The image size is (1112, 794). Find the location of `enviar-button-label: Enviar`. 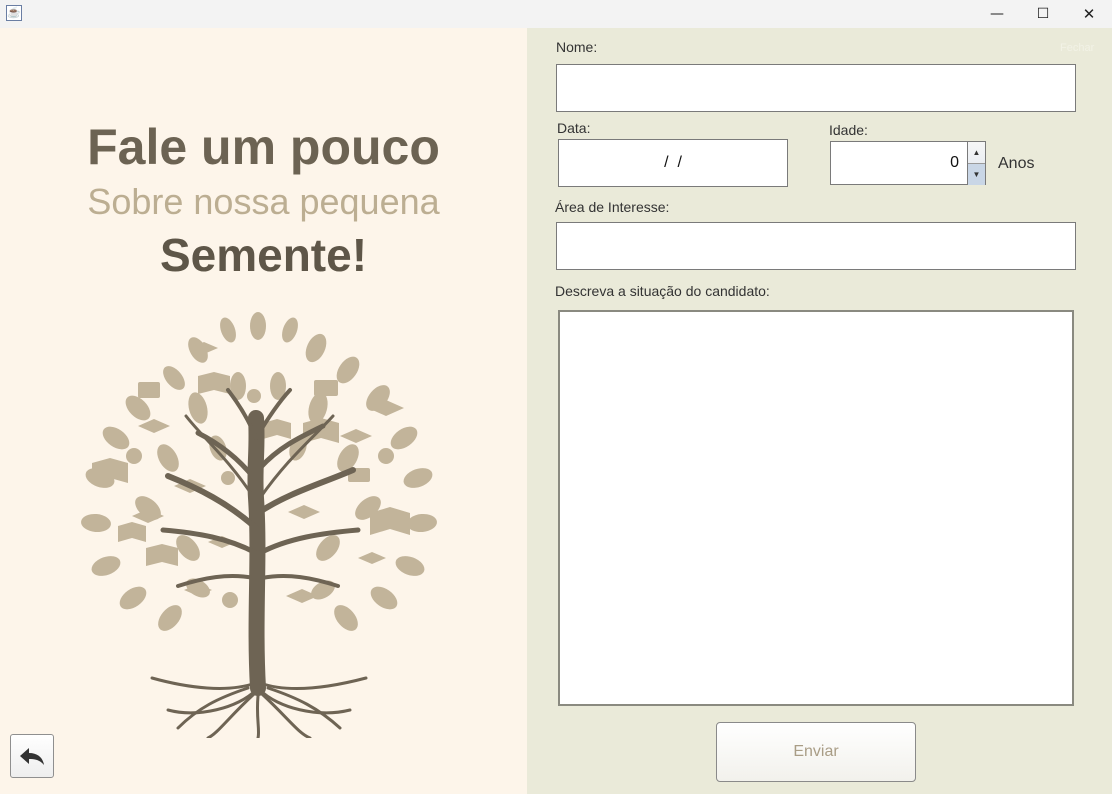

enviar-button-label: Enviar is located at coordinates (816, 751).